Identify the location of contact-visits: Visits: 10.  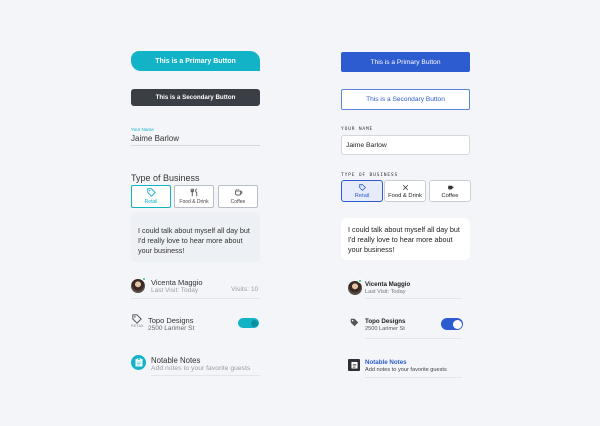
(245, 289).